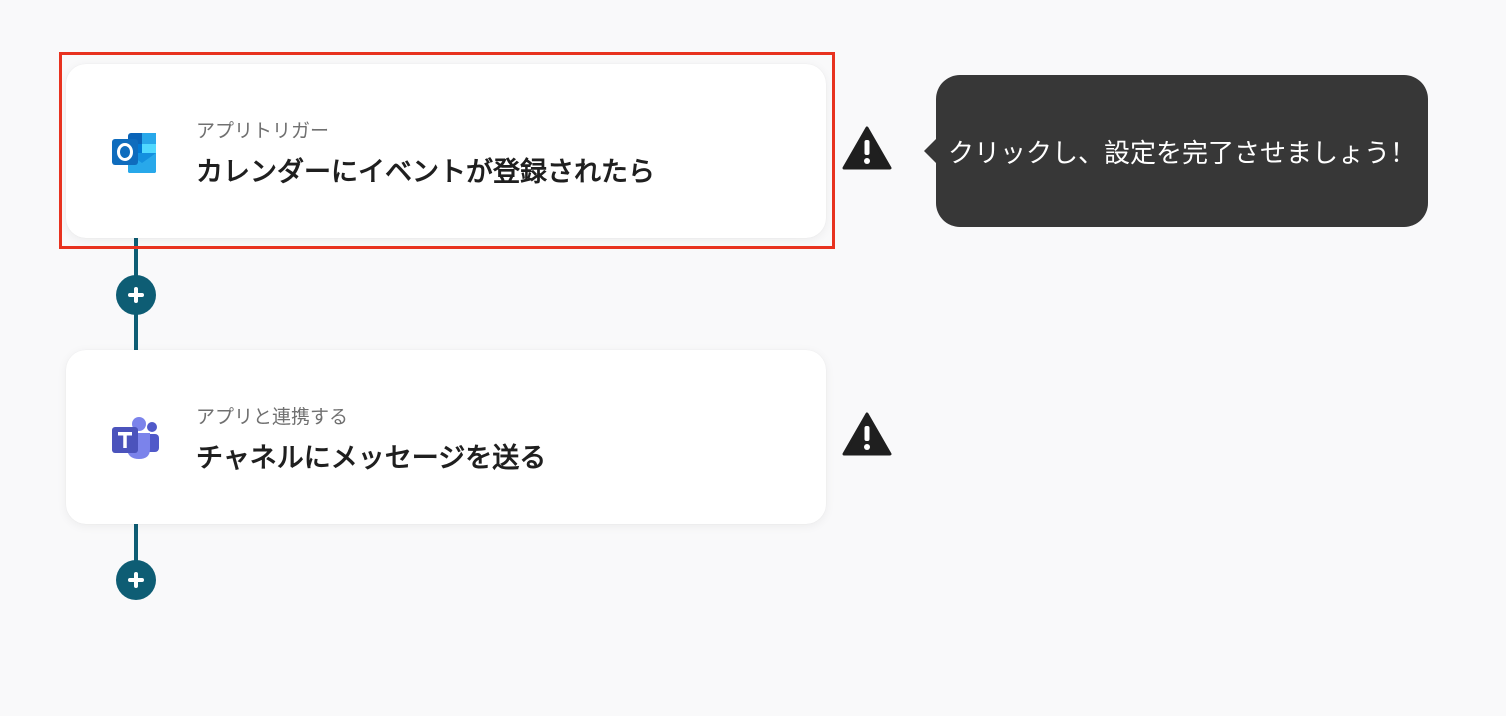 This screenshot has width=1506, height=716. I want to click on step-title: カレンダーにイベントが登録されたら, so click(425, 172).